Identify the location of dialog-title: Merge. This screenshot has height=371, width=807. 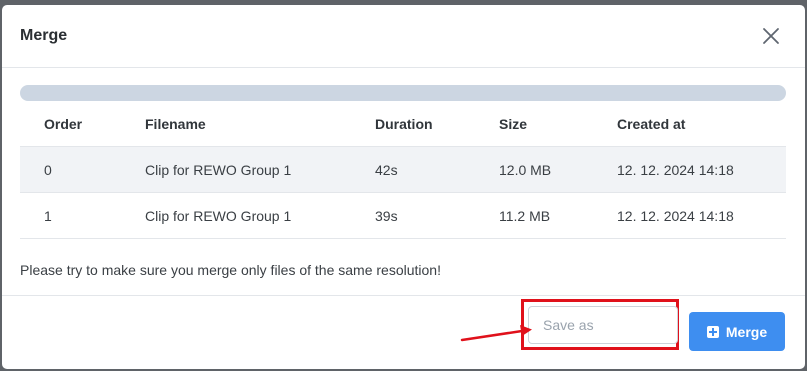
(44, 35).